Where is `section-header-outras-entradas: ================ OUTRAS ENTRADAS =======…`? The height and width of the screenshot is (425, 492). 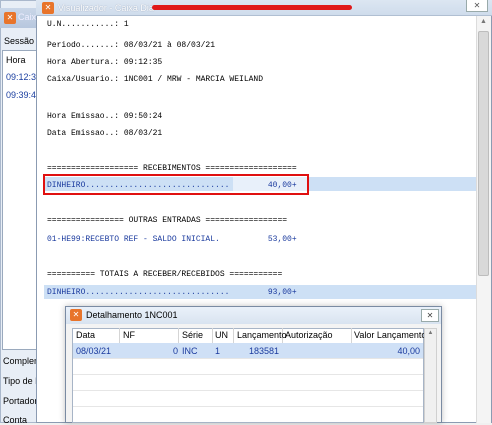 section-header-outras-entradas: ================ OUTRAS ENTRADAS =======… is located at coordinates (167, 220).